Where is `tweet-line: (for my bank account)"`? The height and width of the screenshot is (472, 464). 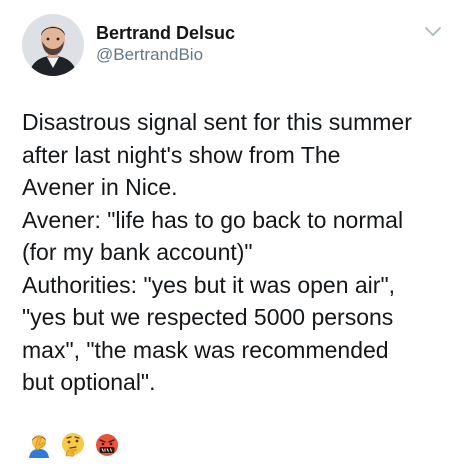
tweet-line: (for my bank account)" is located at coordinates (137, 252).